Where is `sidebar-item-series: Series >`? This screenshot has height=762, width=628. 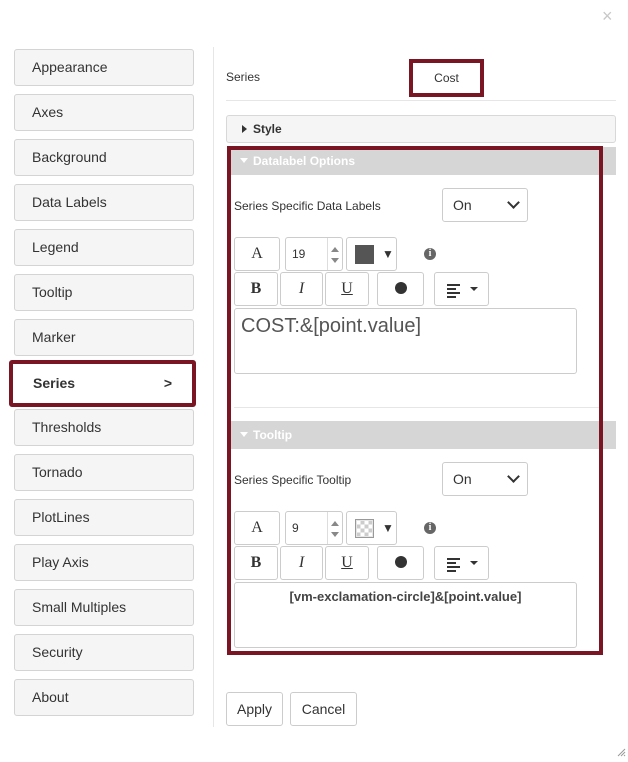 sidebar-item-series: Series > is located at coordinates (102, 383).